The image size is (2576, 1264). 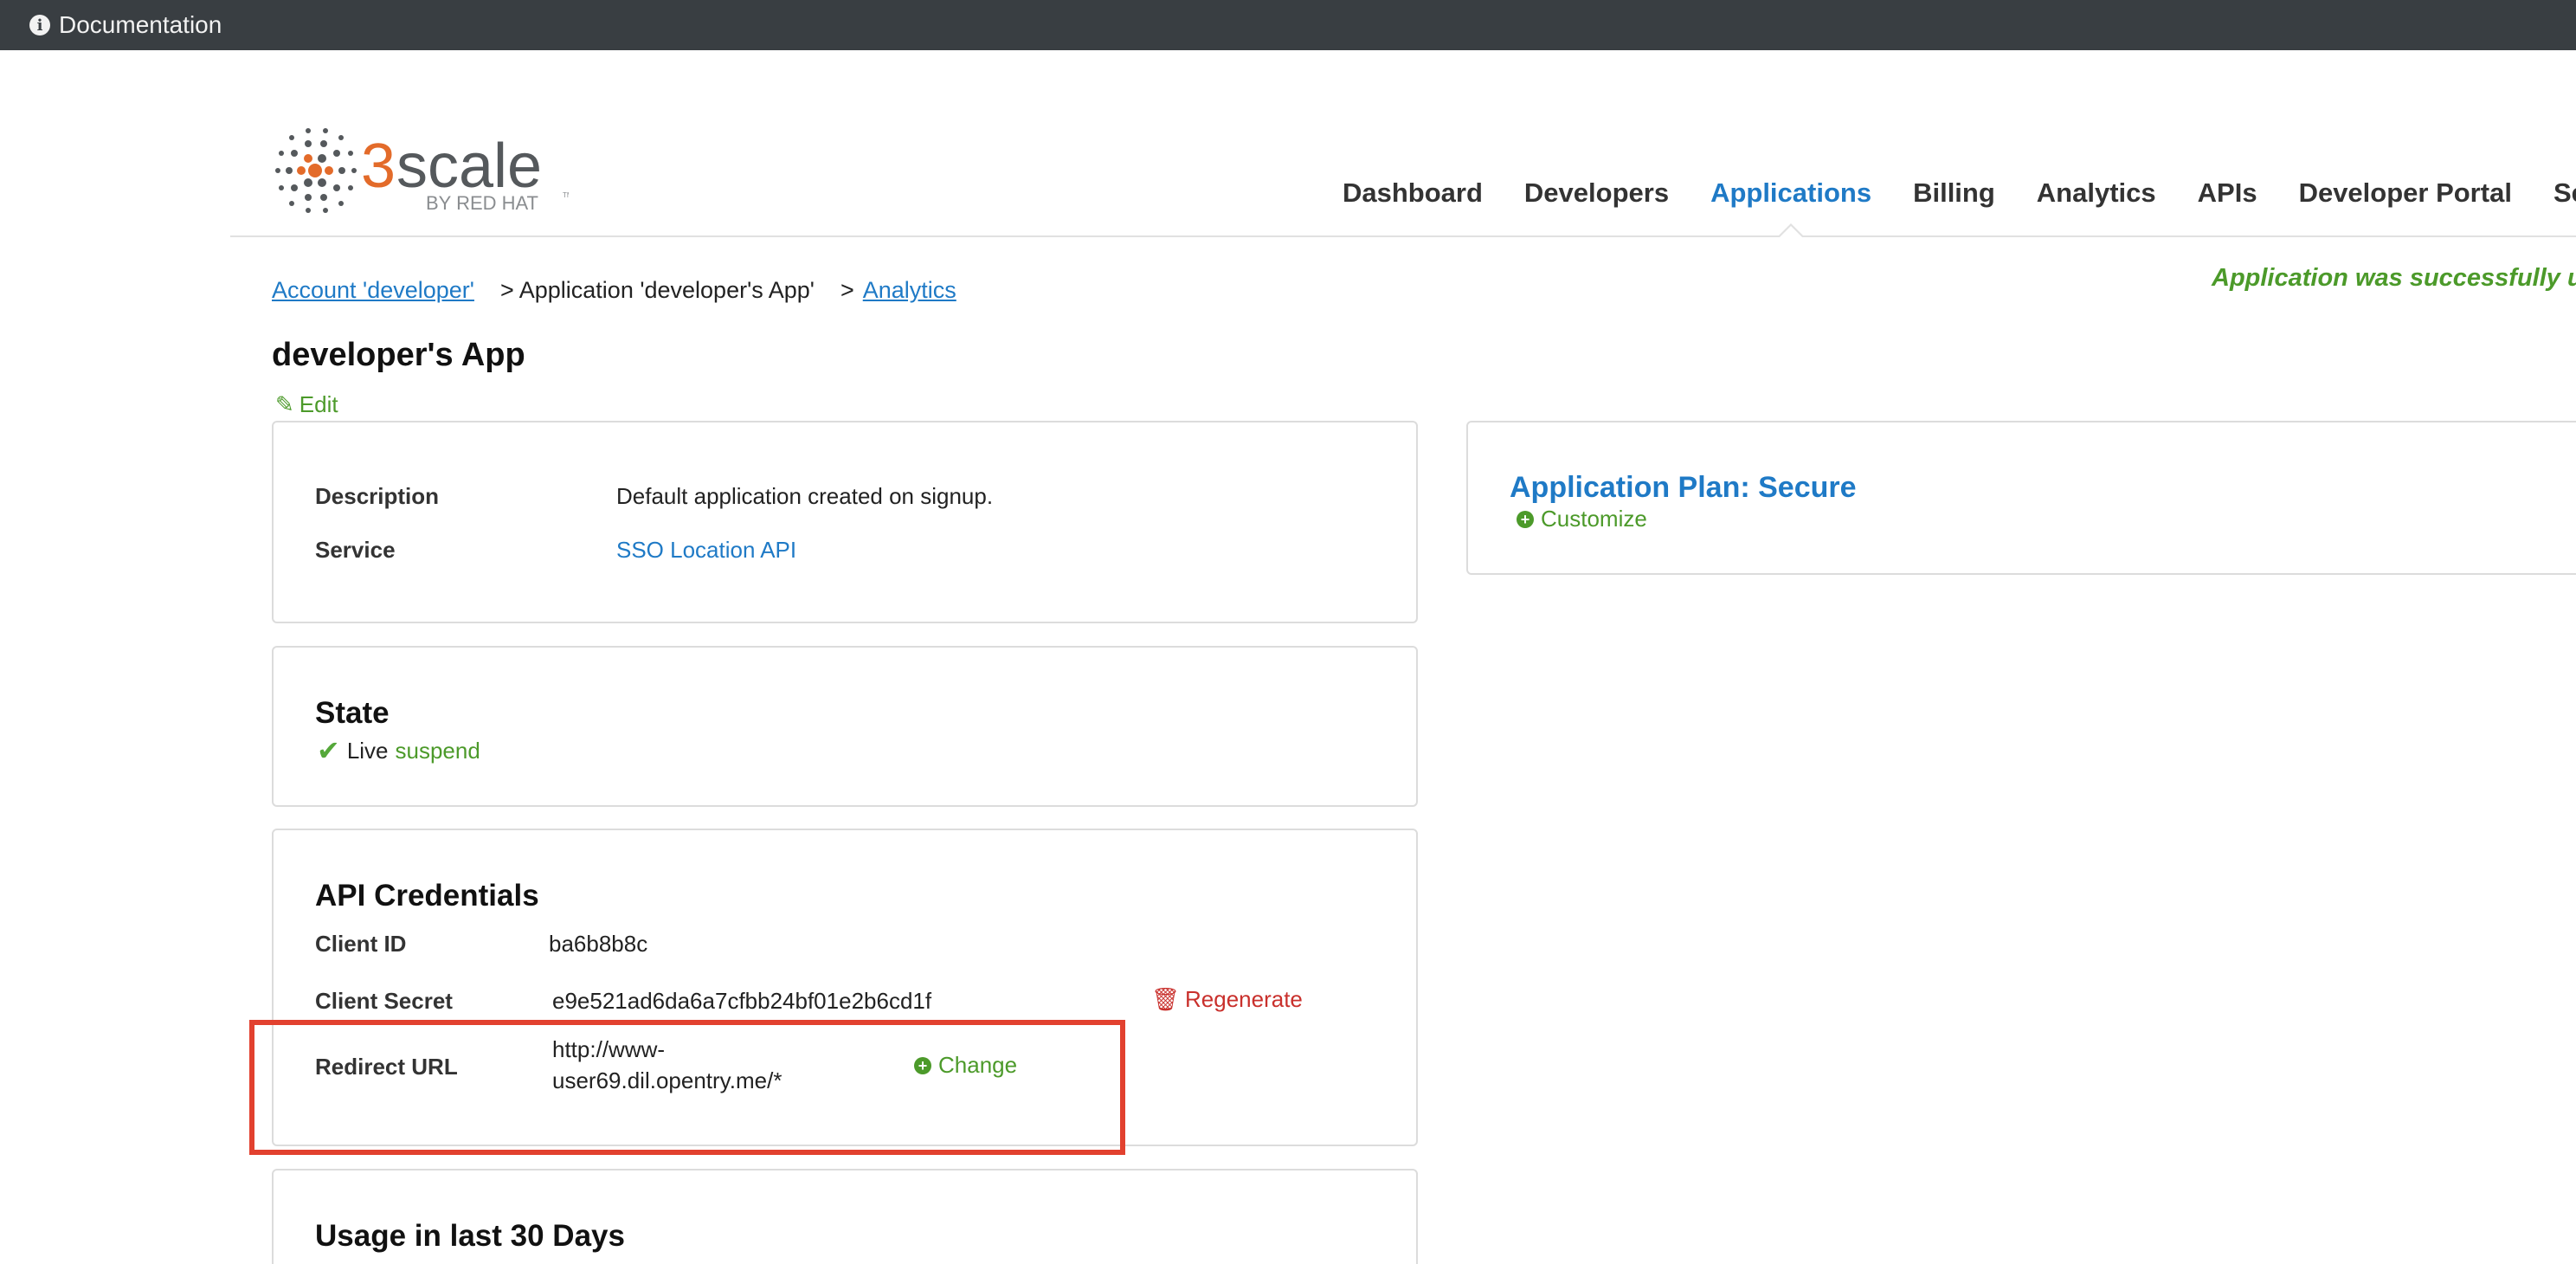 What do you see at coordinates (1594, 519) in the screenshot?
I see `customize-label: Customize` at bounding box center [1594, 519].